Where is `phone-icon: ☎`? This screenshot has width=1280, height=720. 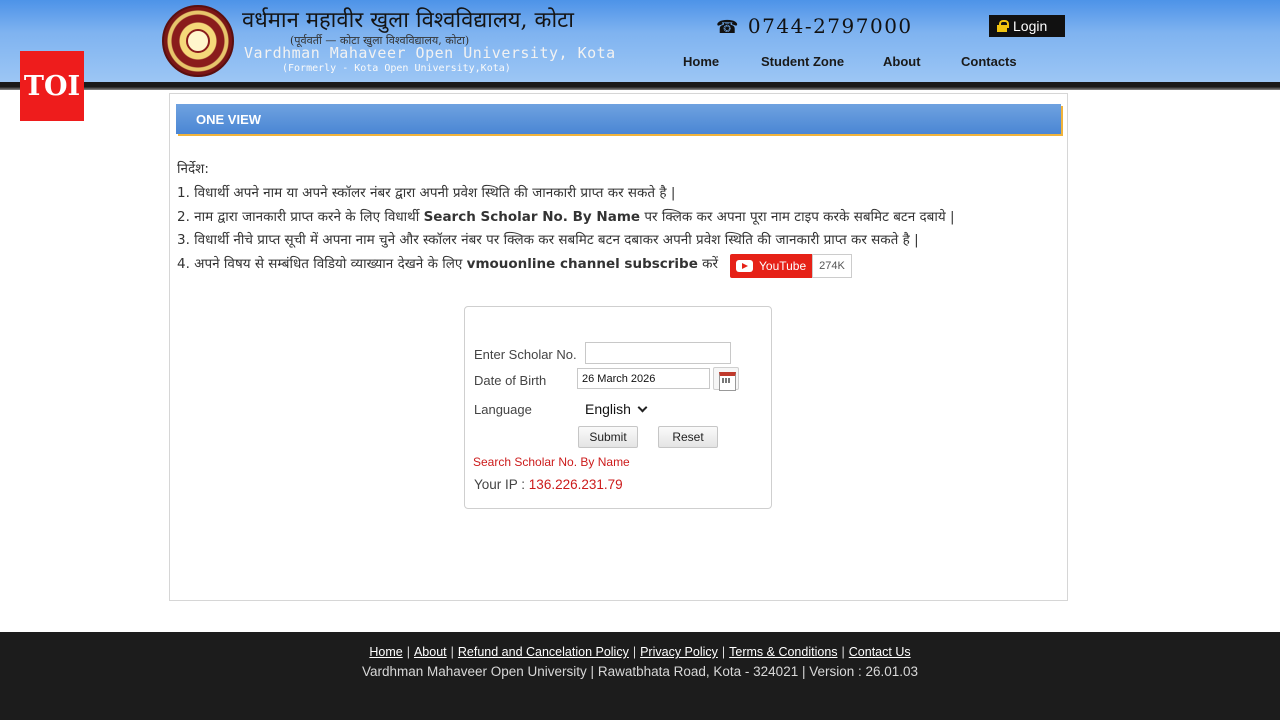 phone-icon: ☎ is located at coordinates (728, 27).